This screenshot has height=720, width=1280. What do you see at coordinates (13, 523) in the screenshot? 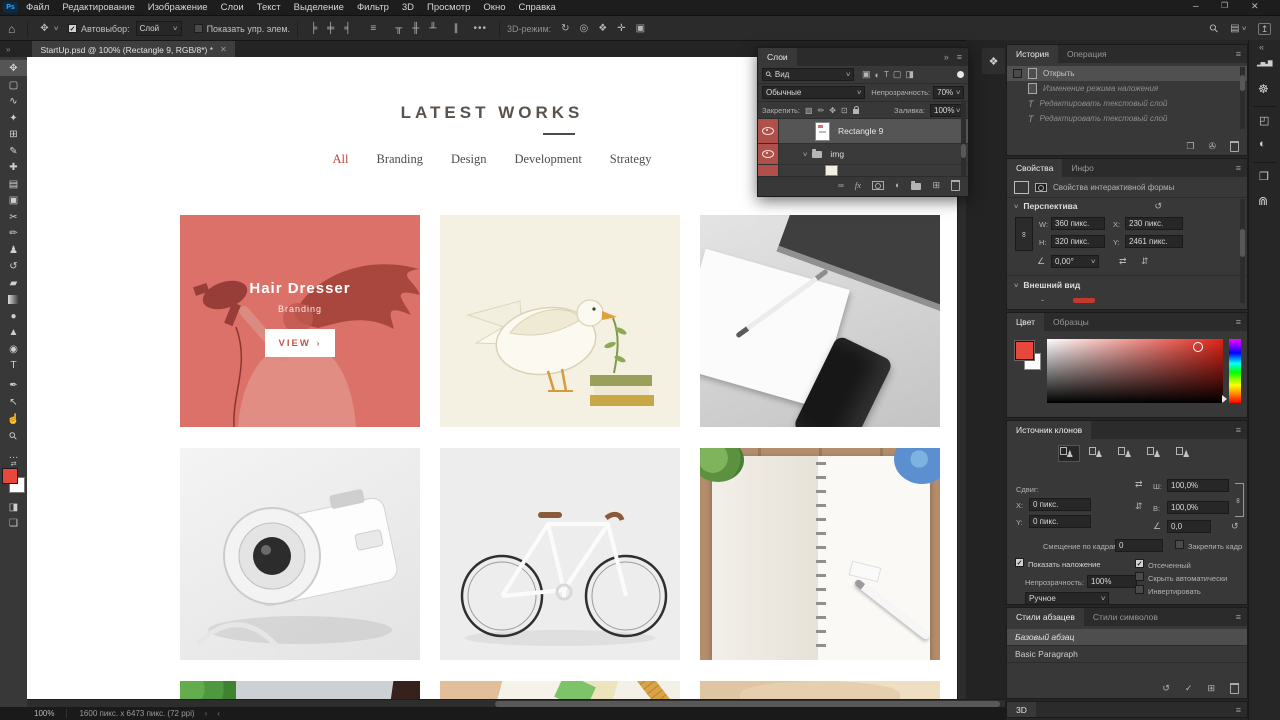
I see `screen-mode-icon: ❏` at bounding box center [13, 523].